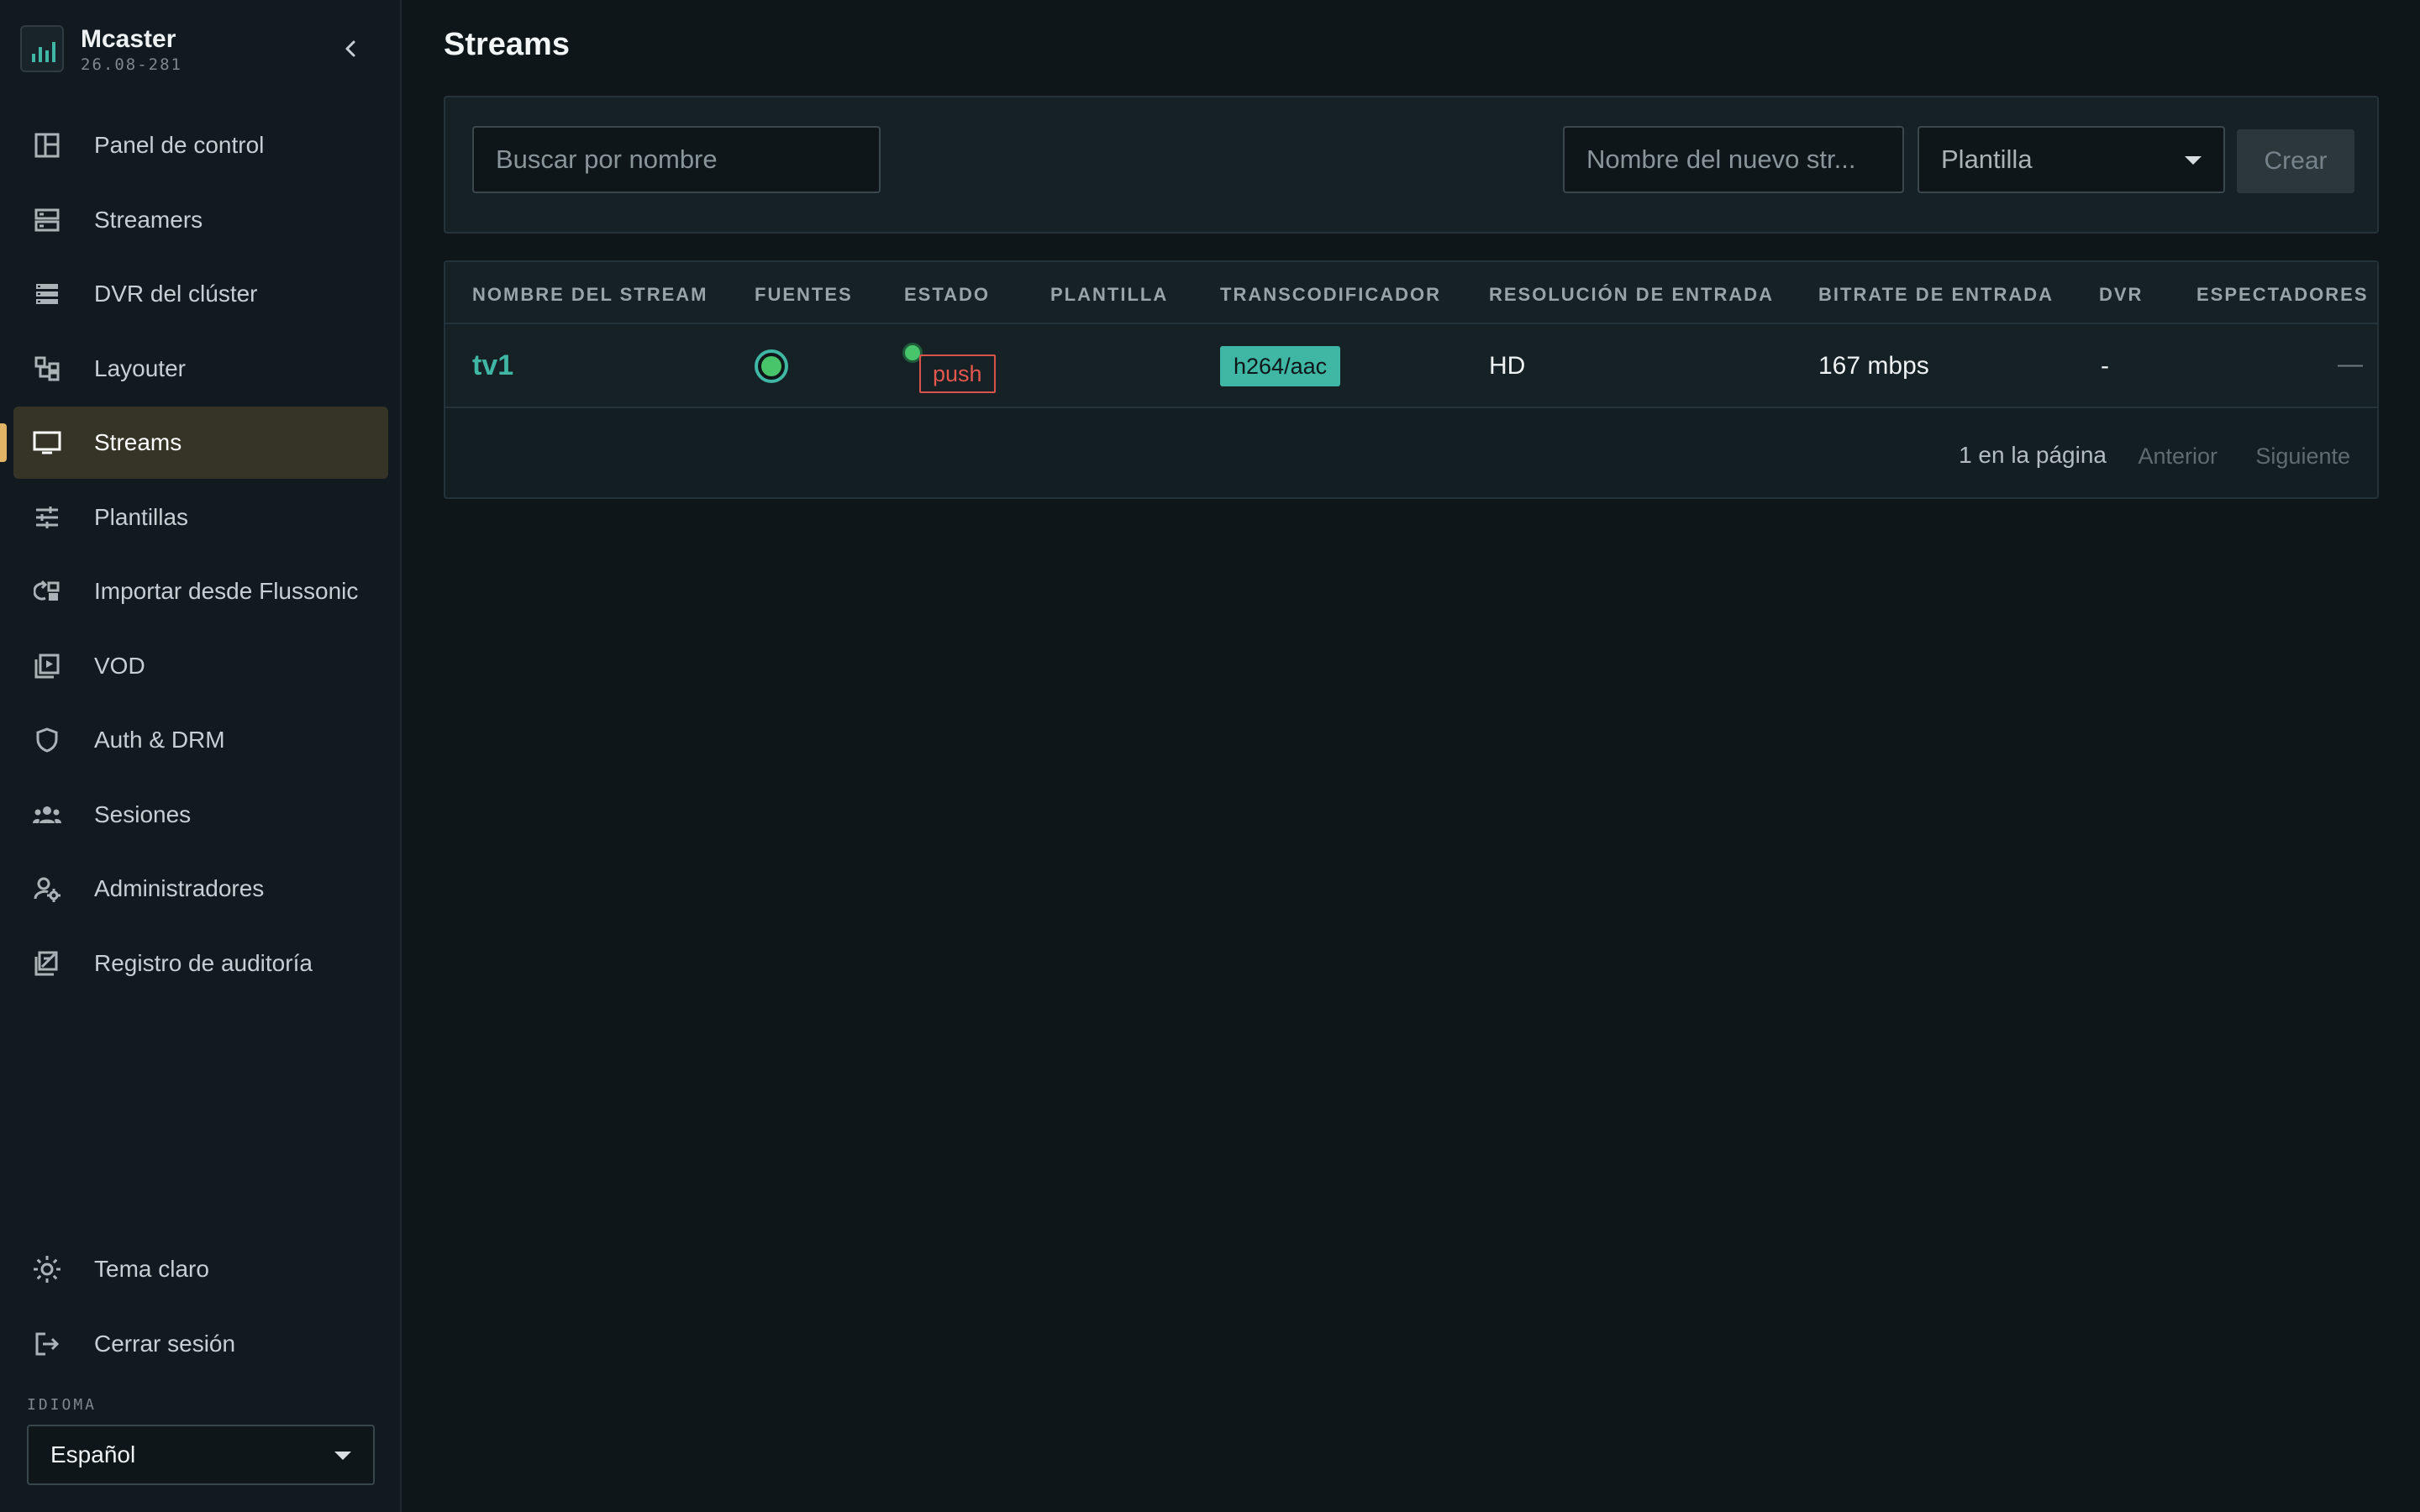 Image resolution: width=2420 pixels, height=1512 pixels. I want to click on app-logo-icon, so click(42, 48).